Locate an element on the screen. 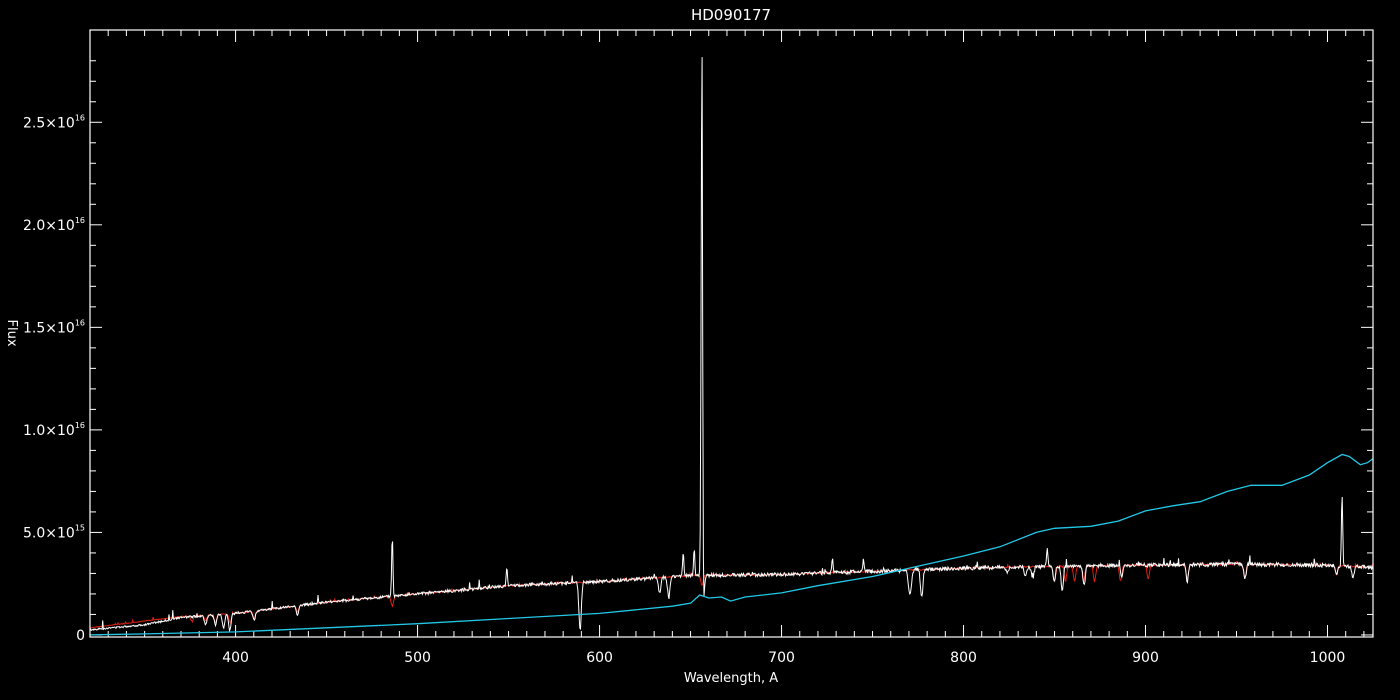  chart-title: HD090177 is located at coordinates (731, 15).